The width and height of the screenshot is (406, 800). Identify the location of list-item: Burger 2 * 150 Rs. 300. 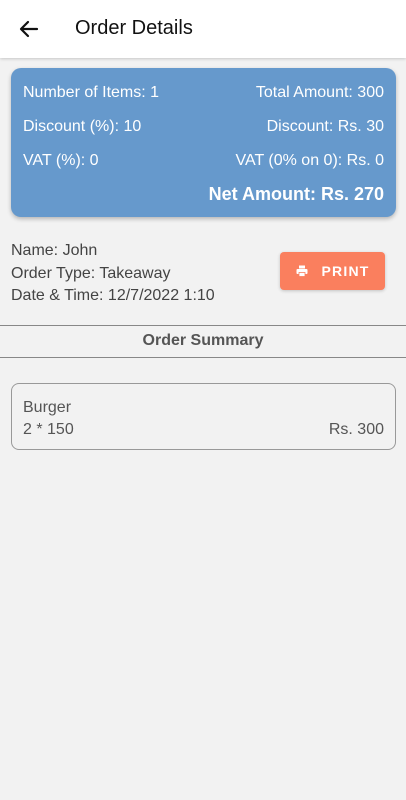
(203, 416).